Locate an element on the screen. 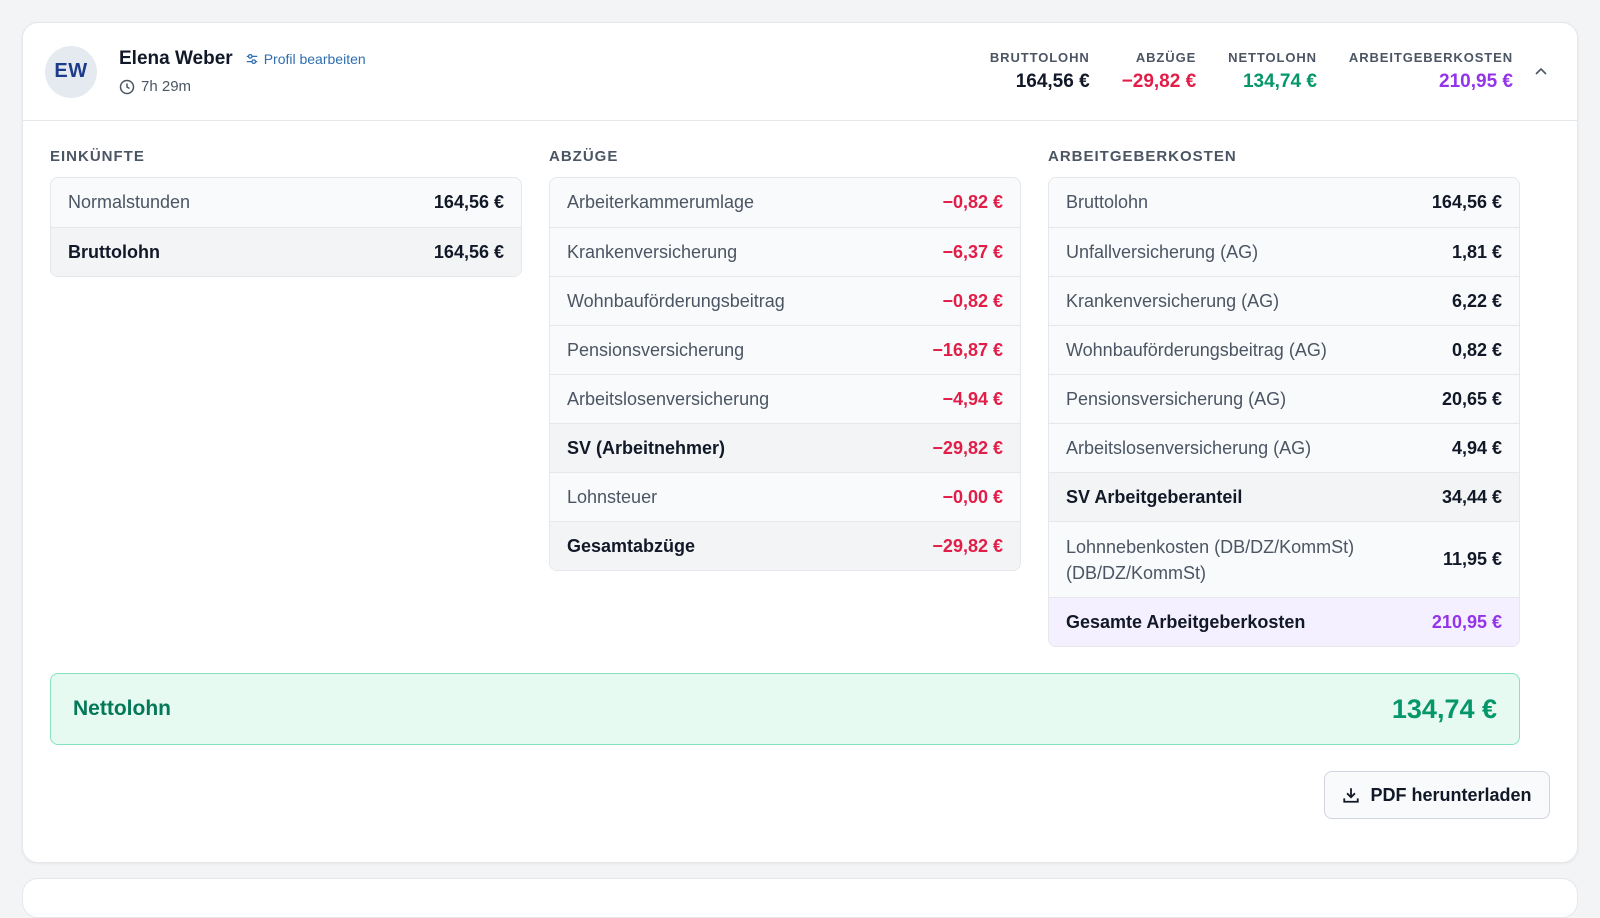  table-row: Wohnbauförderungsbeitrag −0,82 € is located at coordinates (785, 300).